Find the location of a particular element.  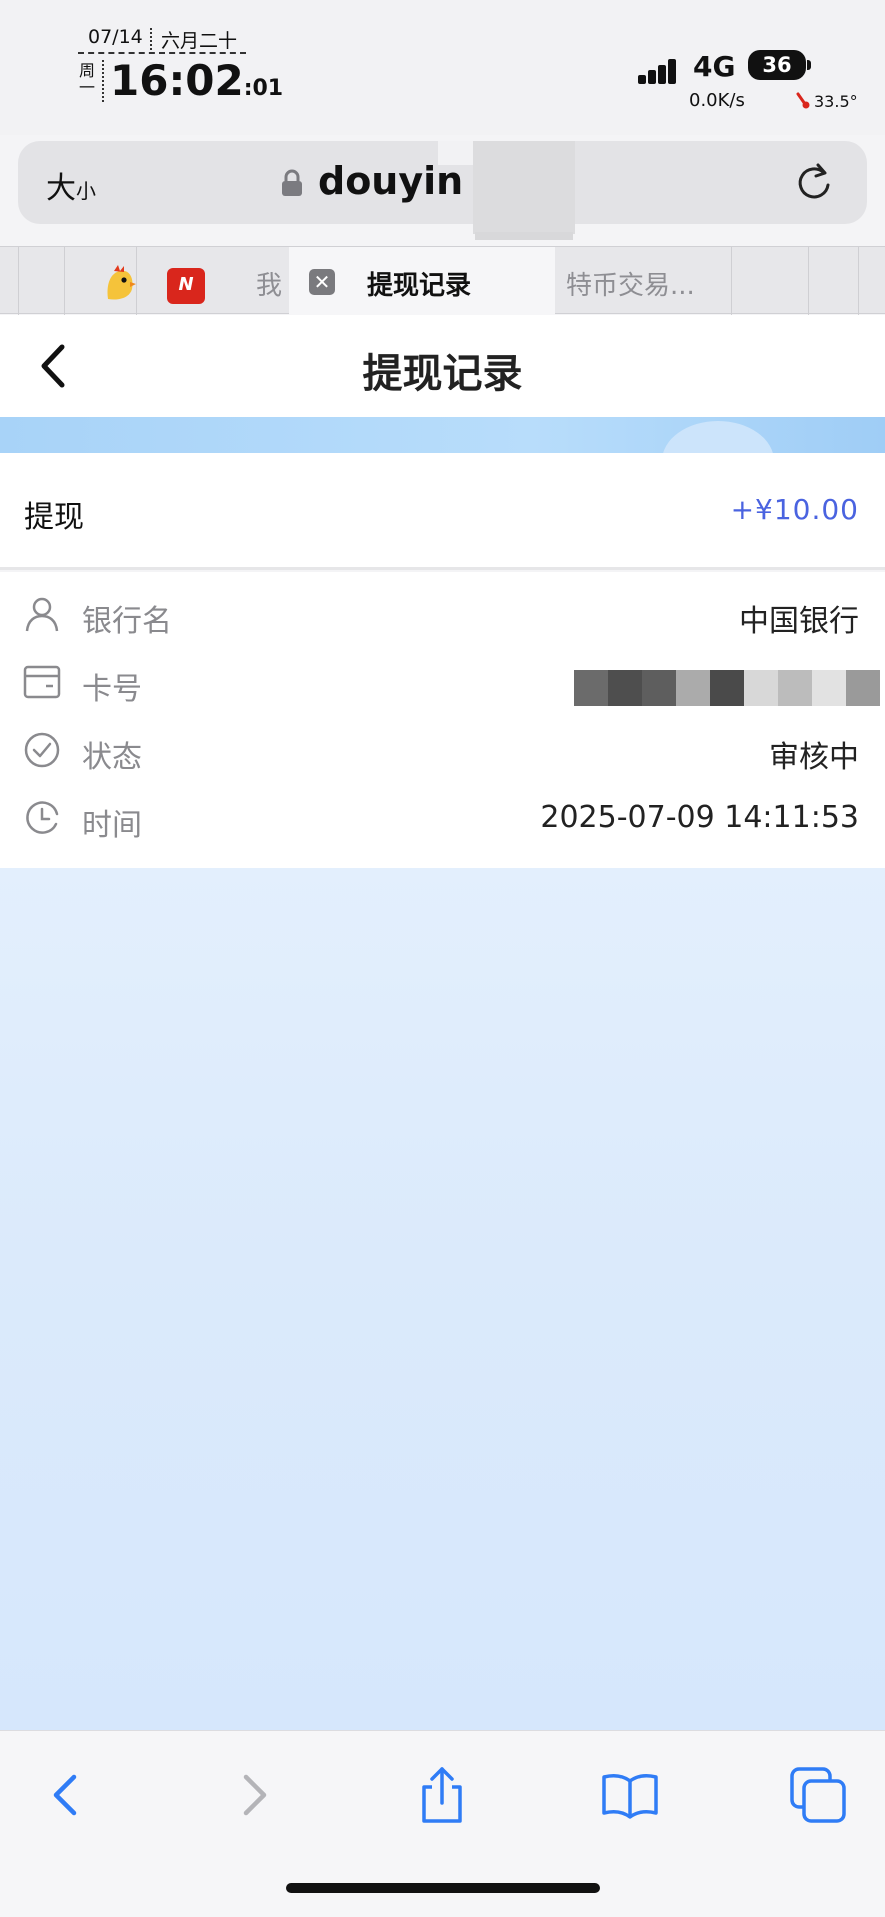

card-number-redacted is located at coordinates (727, 688).